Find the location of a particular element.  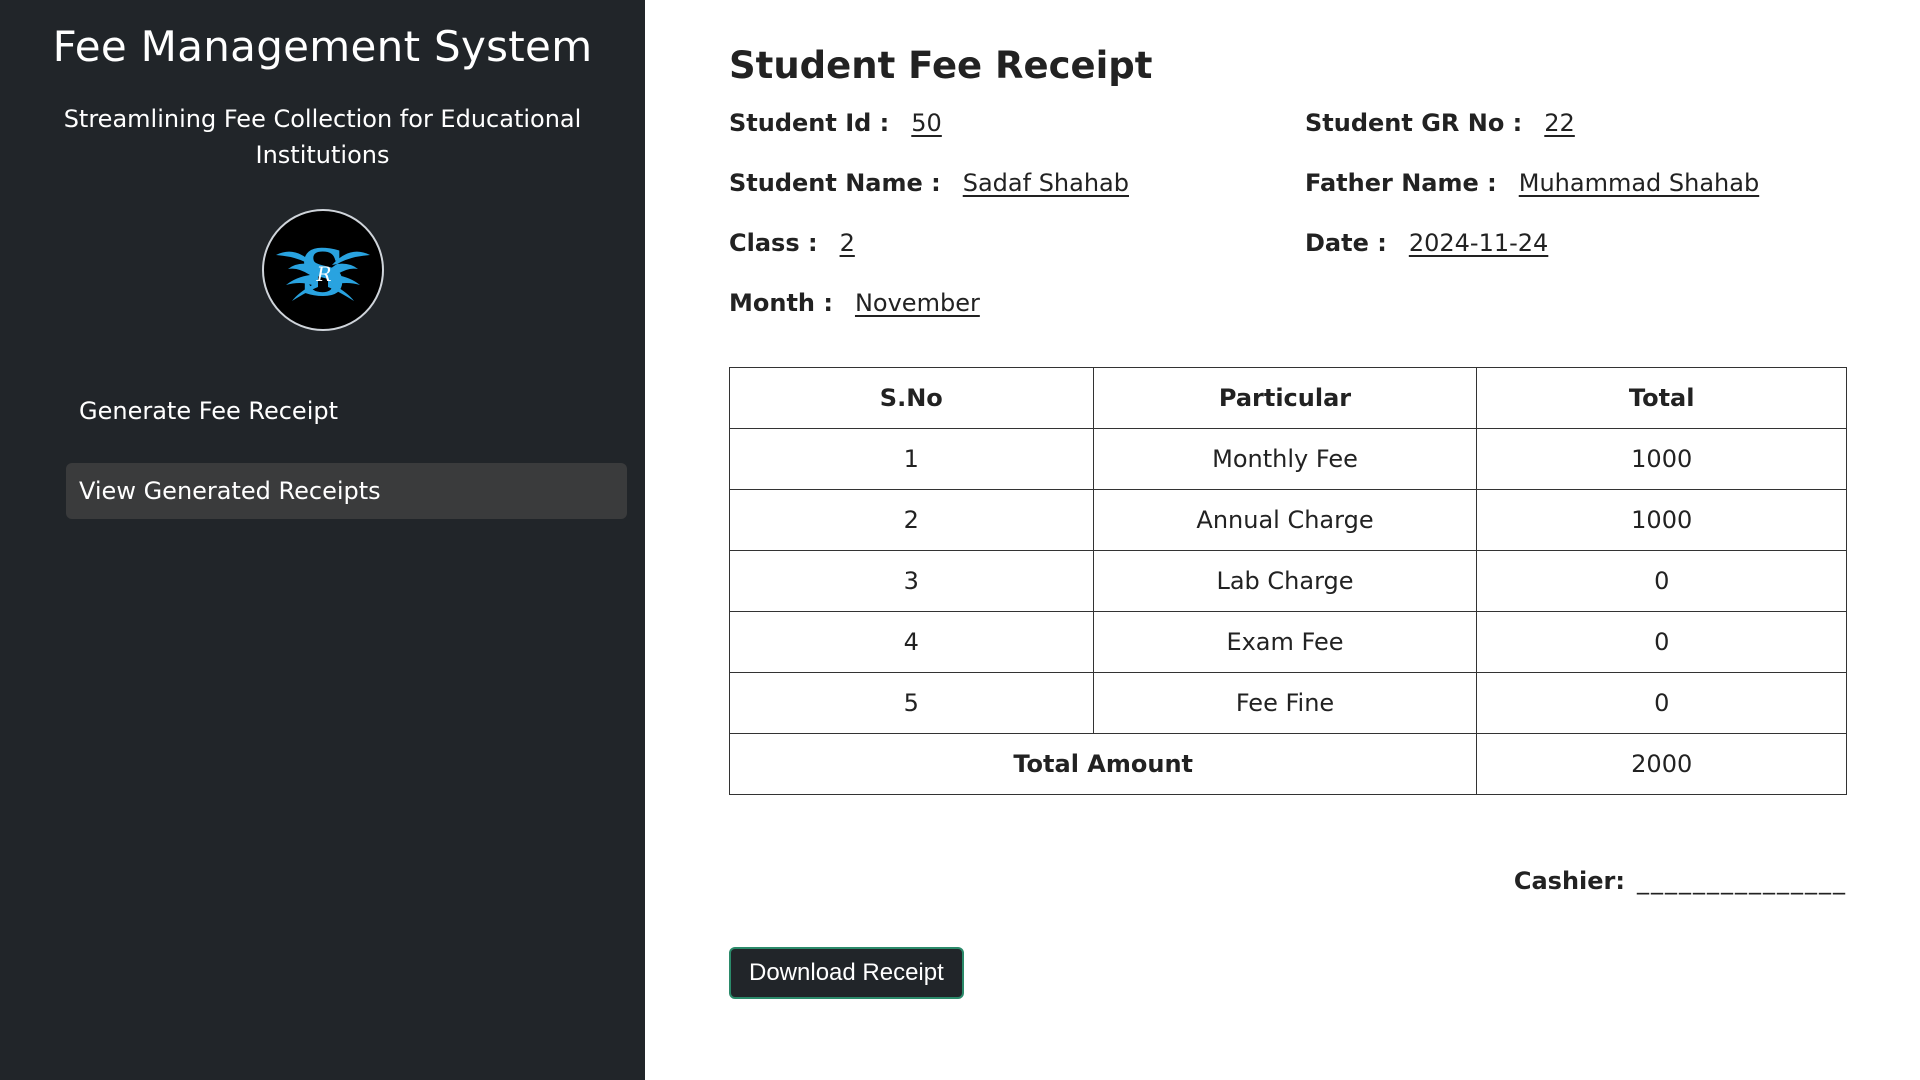

logo: S R is located at coordinates (322, 270).